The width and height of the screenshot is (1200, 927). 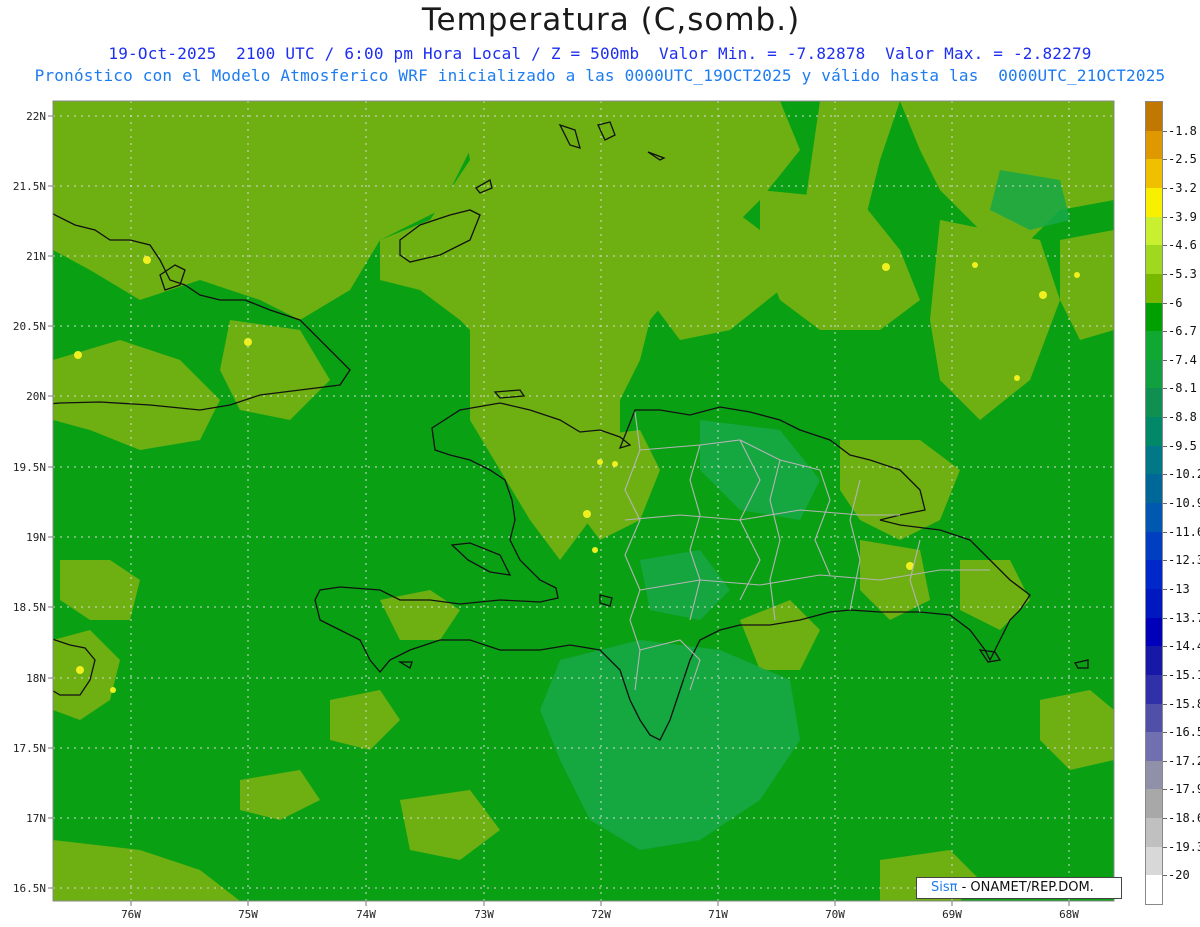 What do you see at coordinates (1182, 216) in the screenshot?
I see `color-scale-label: -3.9` at bounding box center [1182, 216].